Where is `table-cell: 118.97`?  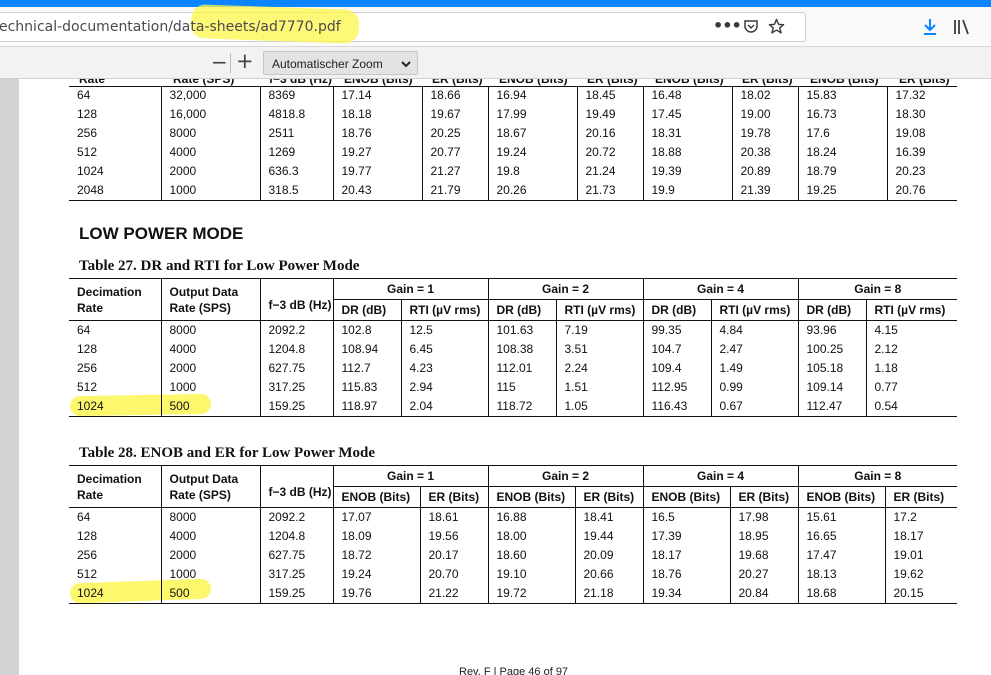 table-cell: 118.97 is located at coordinates (366, 407).